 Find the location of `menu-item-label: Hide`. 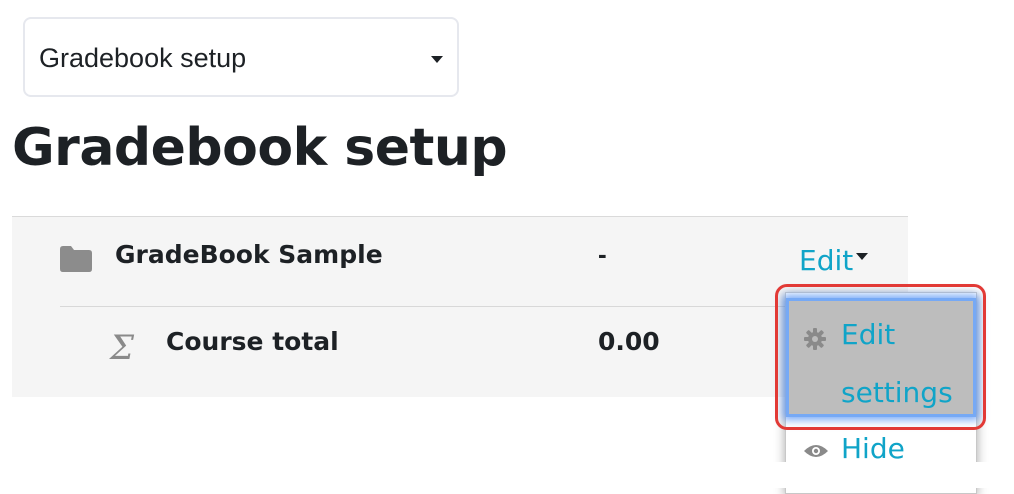

menu-item-label: Hide is located at coordinates (873, 448).